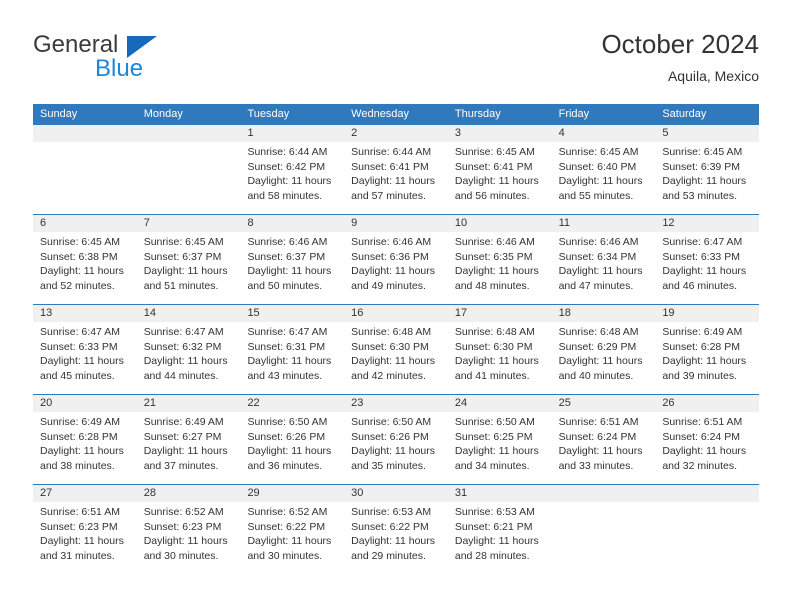  Describe the element at coordinates (493, 166) in the screenshot. I see `sunset-text: Sunset: 6:41 PM` at that location.